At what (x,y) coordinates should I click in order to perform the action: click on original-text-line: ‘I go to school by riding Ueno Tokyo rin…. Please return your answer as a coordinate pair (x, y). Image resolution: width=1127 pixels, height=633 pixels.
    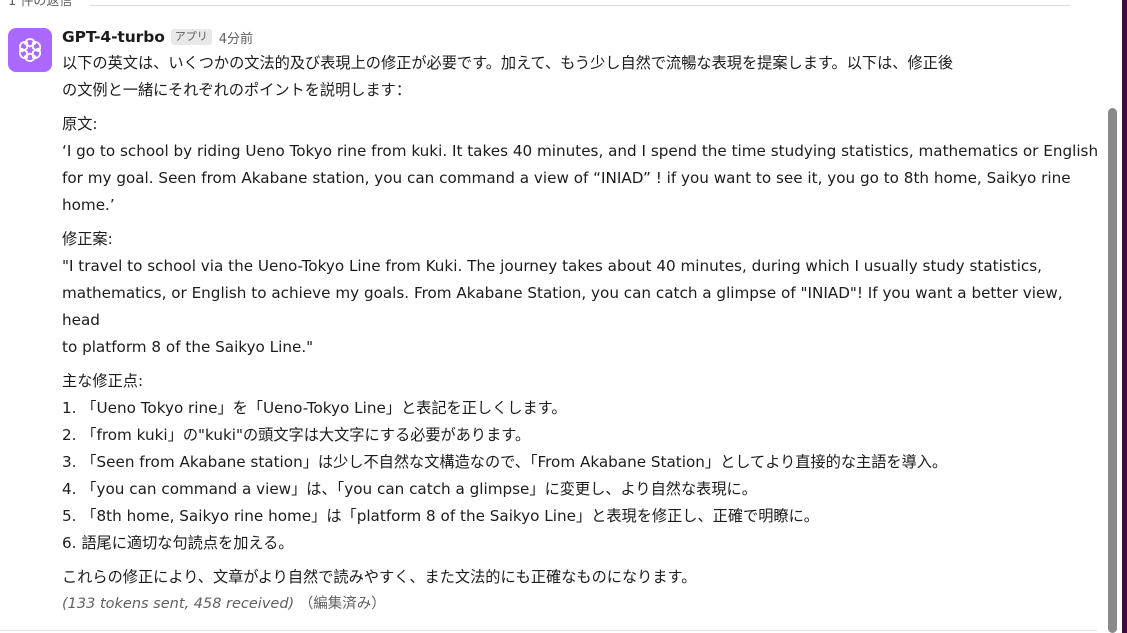
    Looking at the image, I should click on (580, 151).